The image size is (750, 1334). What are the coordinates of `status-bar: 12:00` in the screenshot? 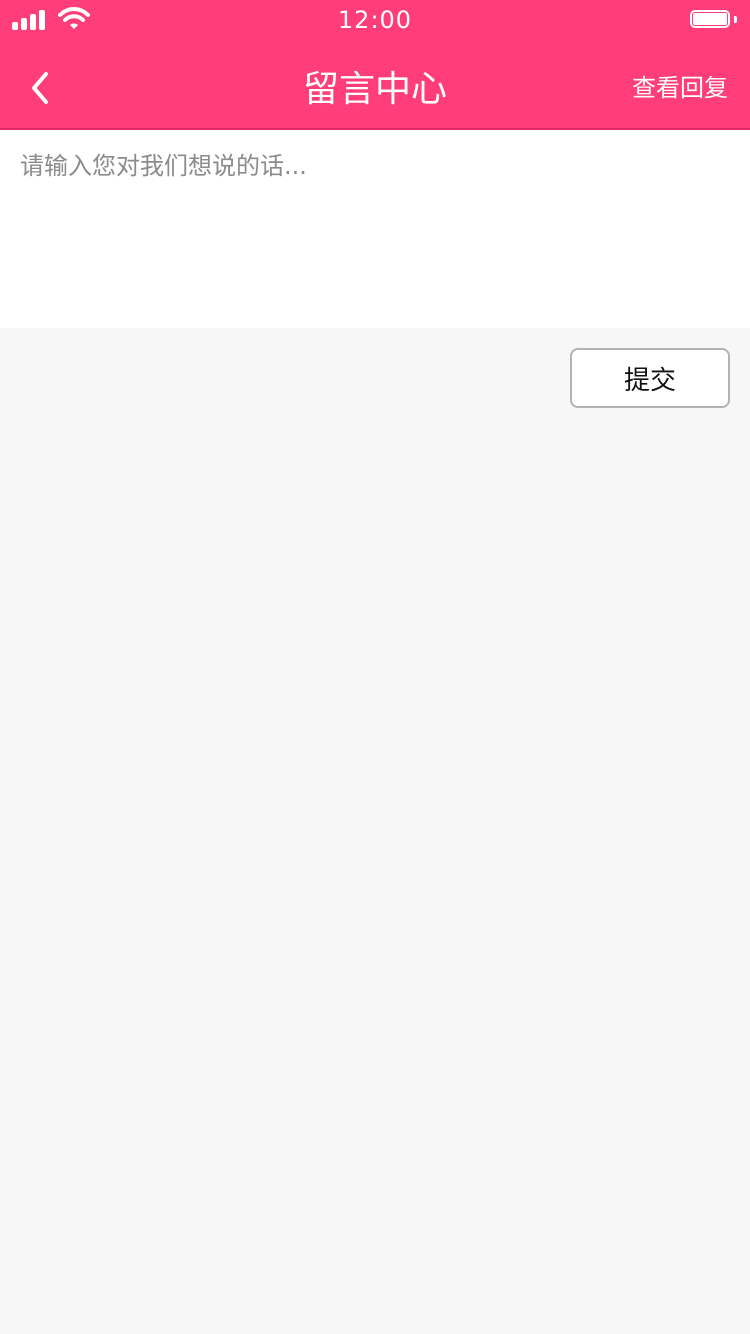 It's located at (375, 20).